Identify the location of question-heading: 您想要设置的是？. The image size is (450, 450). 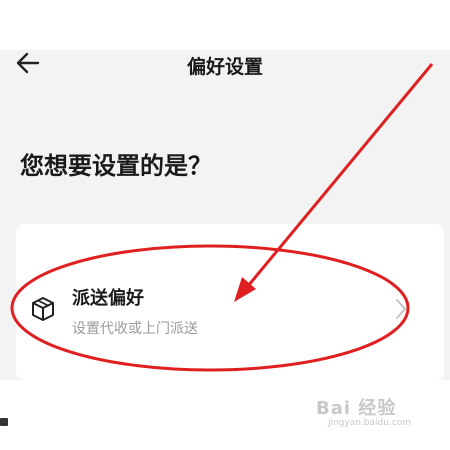
(116, 166).